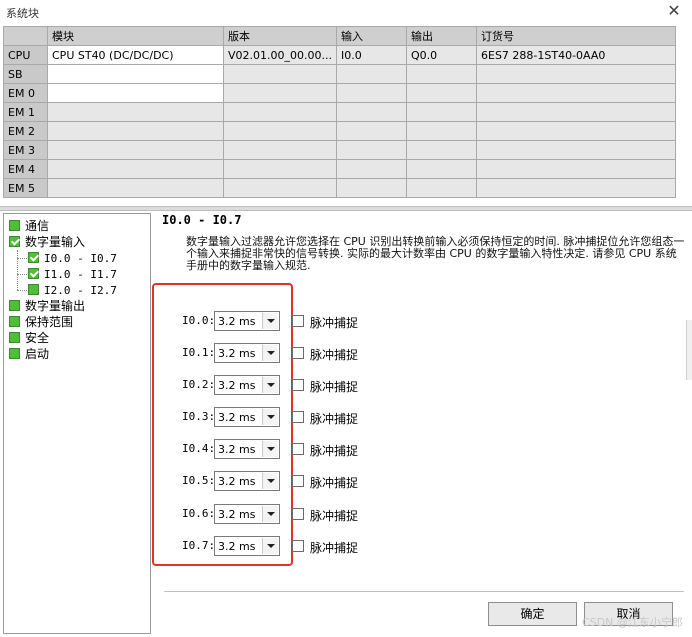  What do you see at coordinates (29, 354) in the screenshot?
I see `tree-item-startup: 启动` at bounding box center [29, 354].